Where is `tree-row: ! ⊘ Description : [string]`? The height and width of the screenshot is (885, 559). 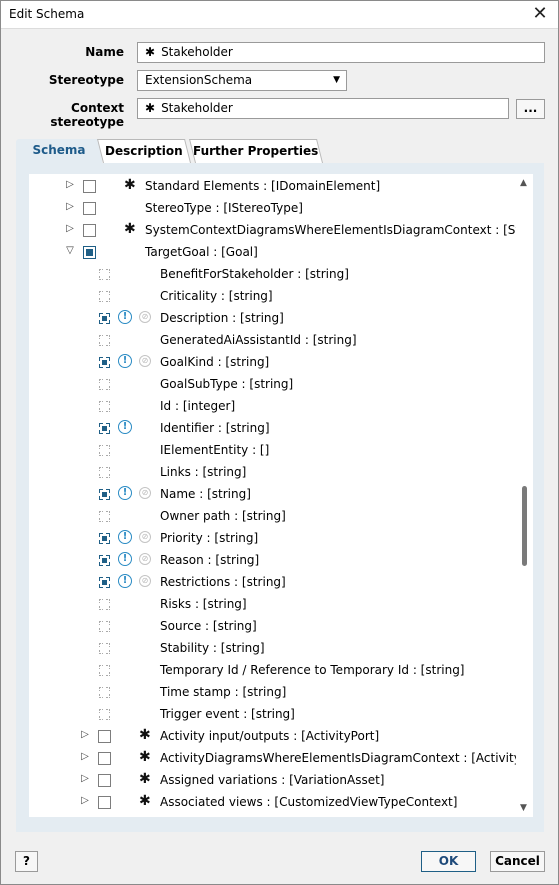 tree-row: ! ⊘ Description : [string] is located at coordinates (272, 318).